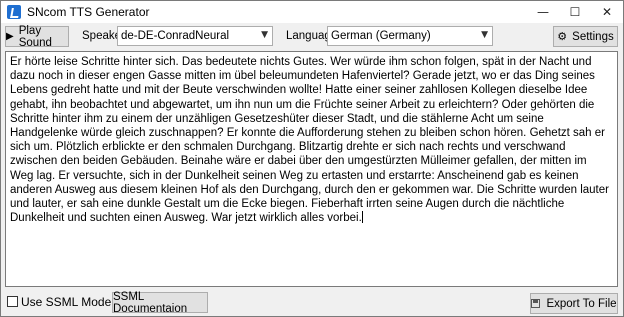 This screenshot has width=624, height=317. I want to click on window-title: SNcom TTS Generator, so click(88, 12).